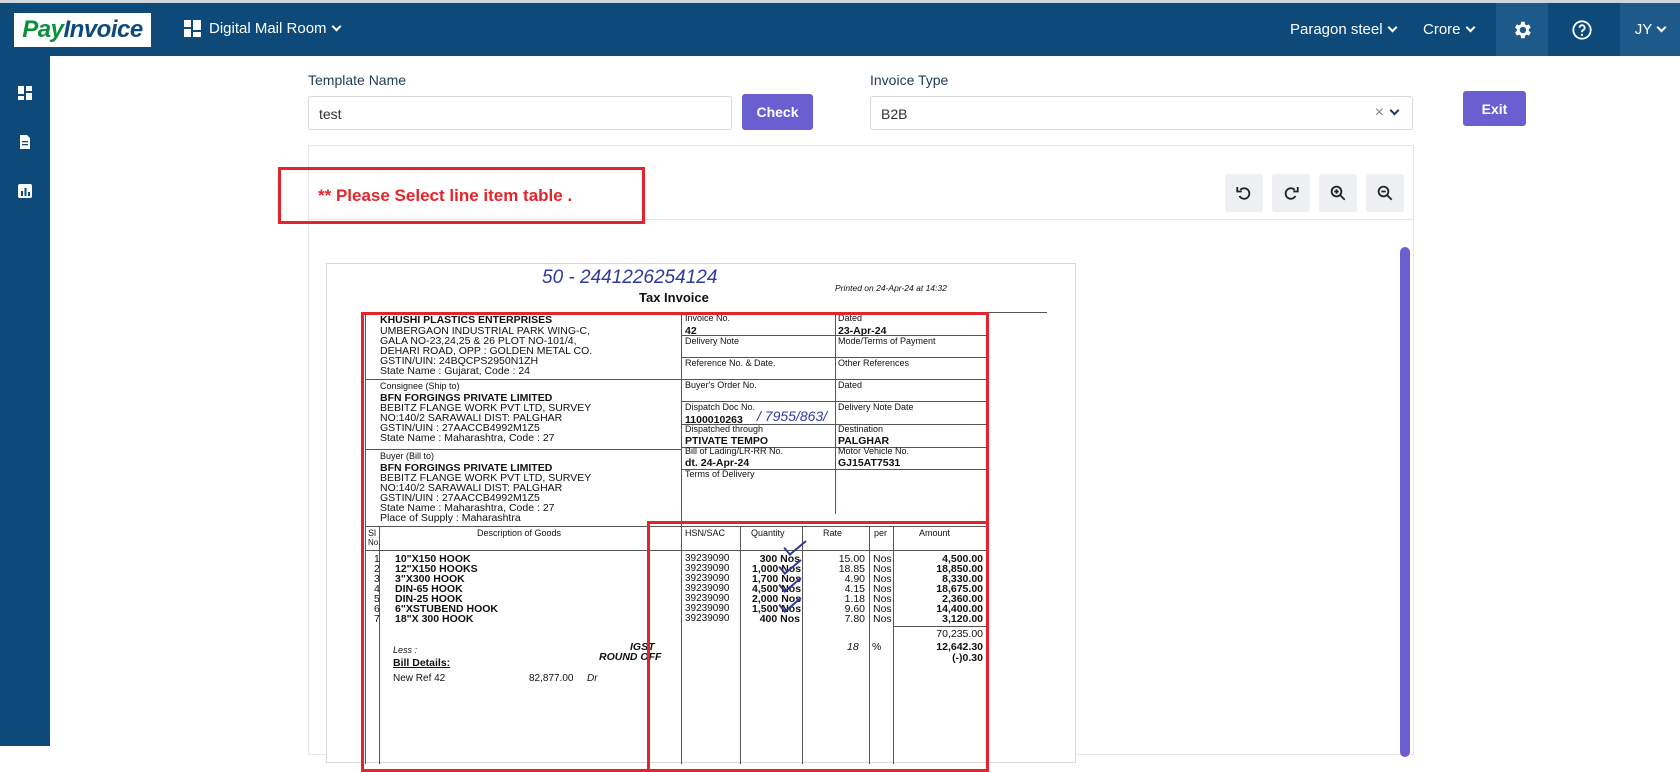 The height and width of the screenshot is (772, 1680). I want to click on zoom-out-icon, so click(1385, 193).